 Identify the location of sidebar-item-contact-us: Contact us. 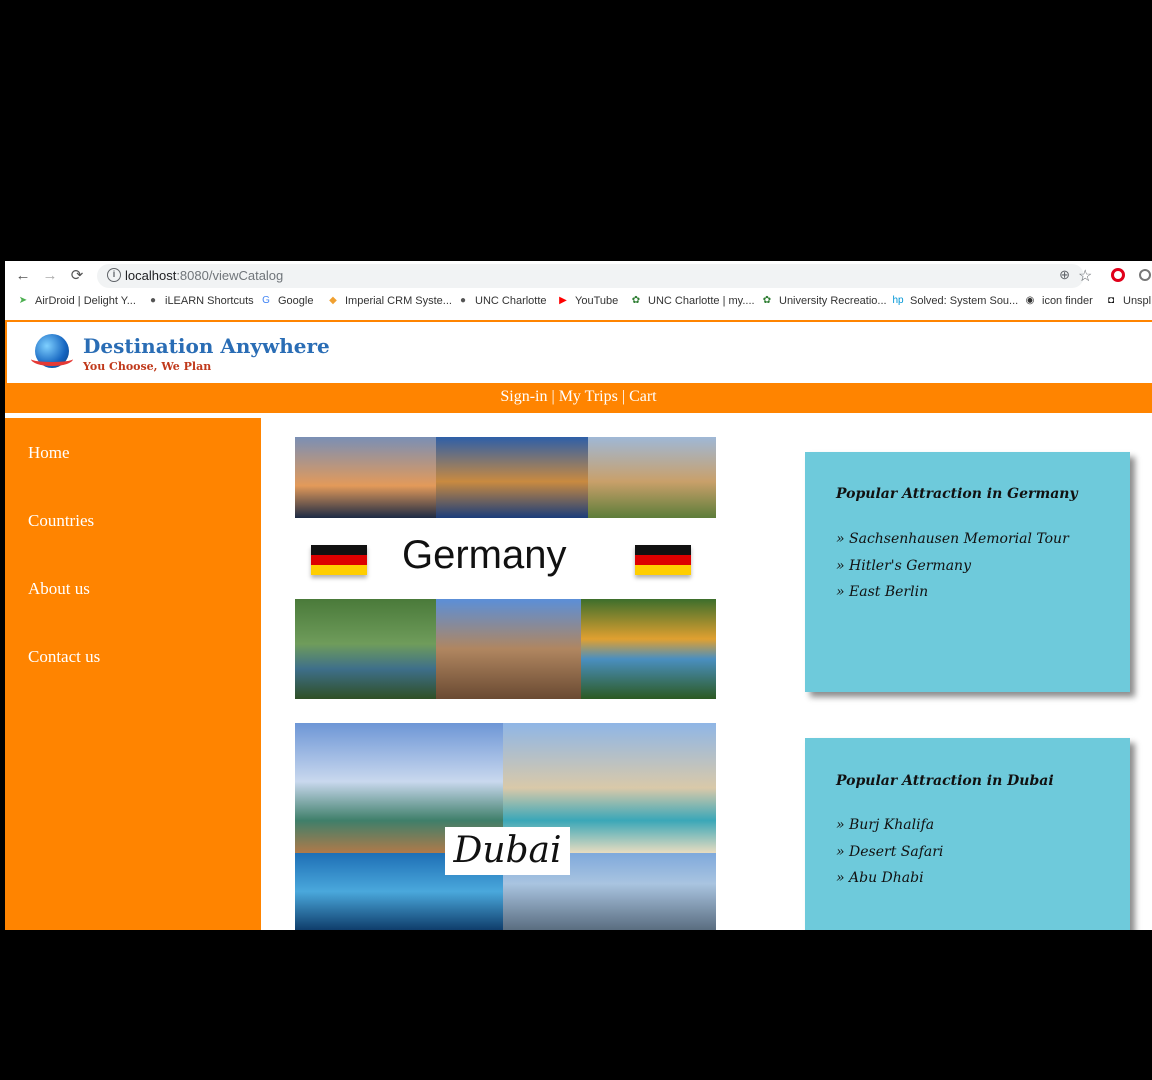
(64, 657).